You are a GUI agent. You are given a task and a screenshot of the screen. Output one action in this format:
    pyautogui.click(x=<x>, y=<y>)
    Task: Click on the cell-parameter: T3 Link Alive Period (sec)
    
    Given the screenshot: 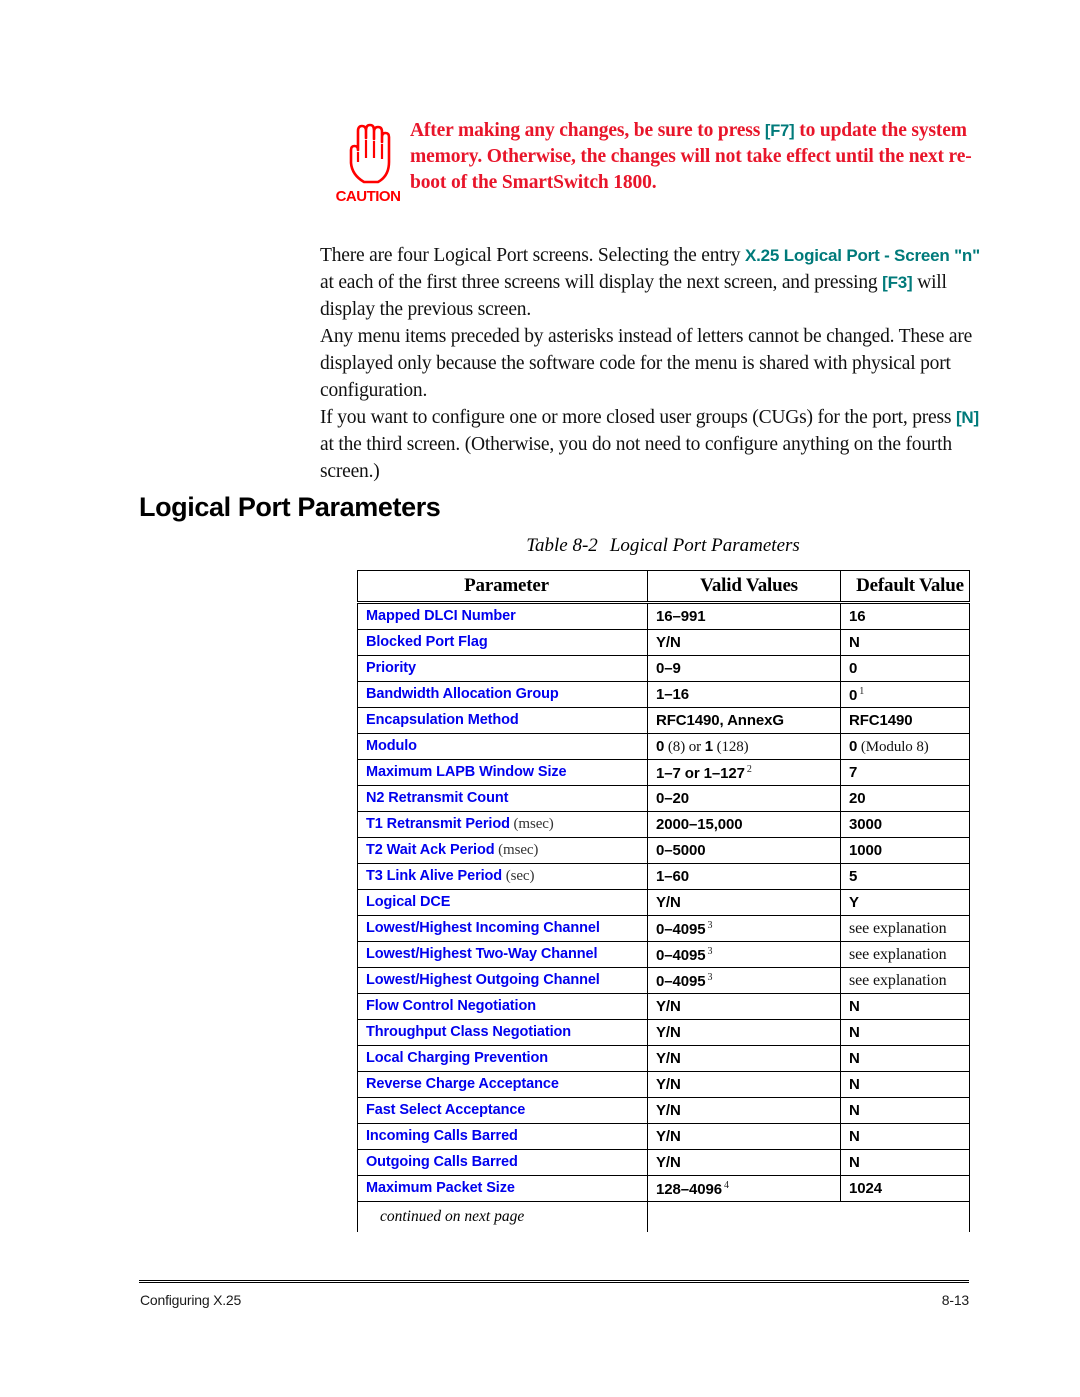 What is the action you would take?
    pyautogui.click(x=502, y=876)
    